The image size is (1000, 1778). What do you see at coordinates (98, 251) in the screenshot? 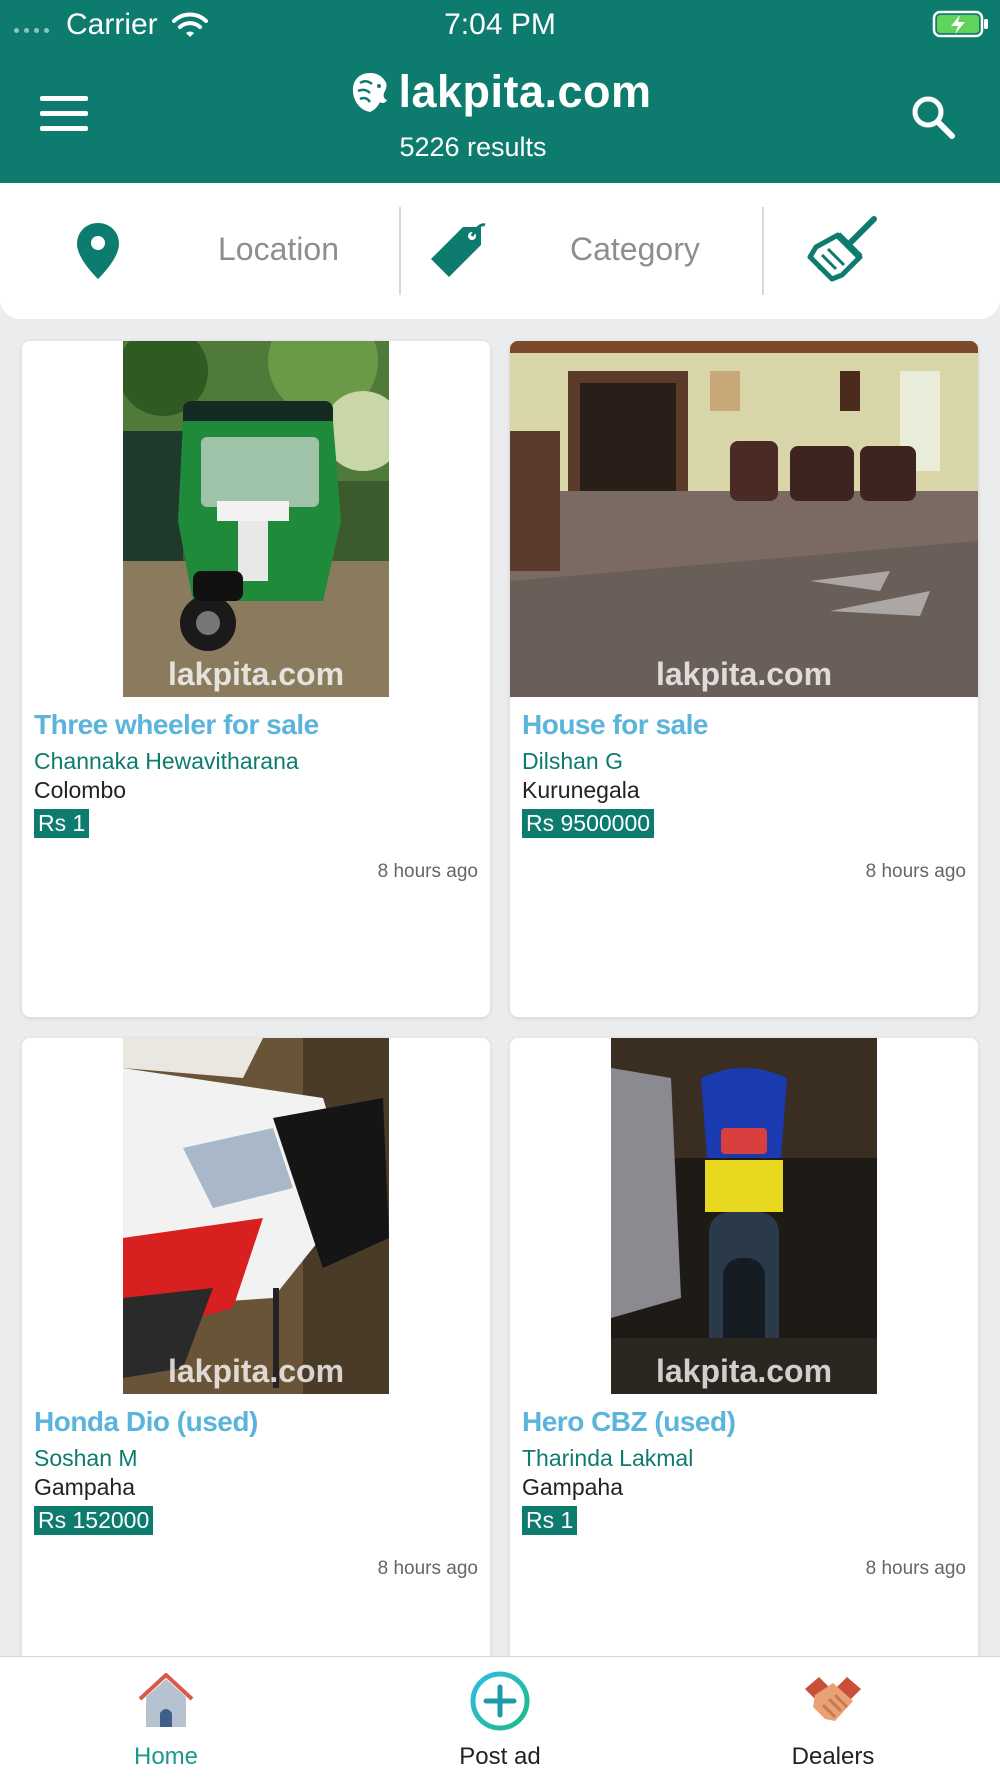
I see `location-pin-icon` at bounding box center [98, 251].